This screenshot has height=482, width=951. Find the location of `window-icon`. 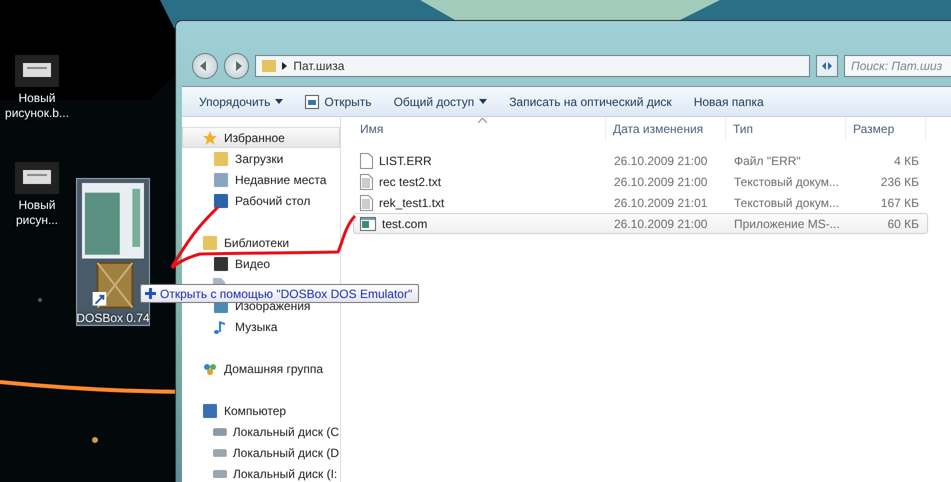

window-icon is located at coordinates (312, 101).